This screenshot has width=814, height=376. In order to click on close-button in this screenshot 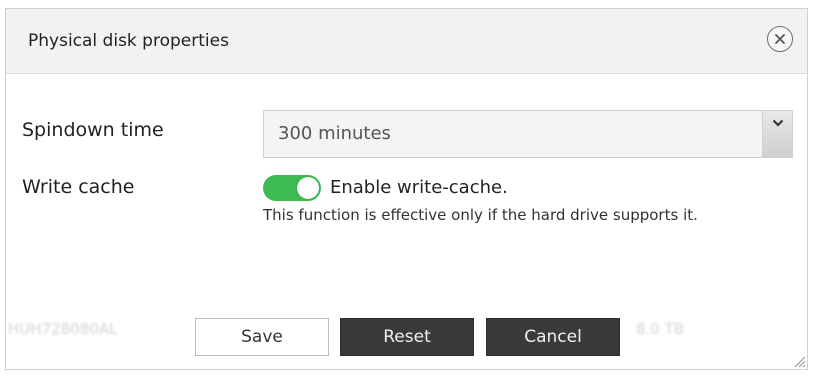, I will do `click(780, 39)`.